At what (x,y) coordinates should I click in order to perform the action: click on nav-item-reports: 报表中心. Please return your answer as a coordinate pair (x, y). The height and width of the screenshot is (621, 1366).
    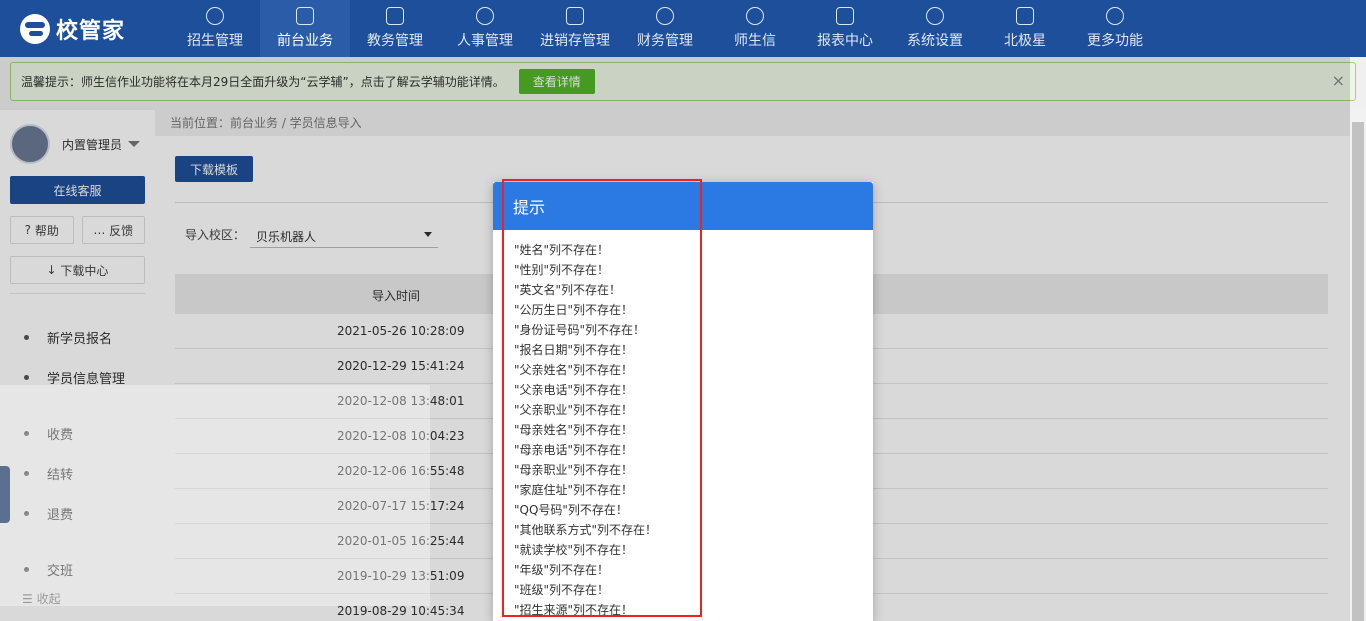
    Looking at the image, I should click on (845, 28).